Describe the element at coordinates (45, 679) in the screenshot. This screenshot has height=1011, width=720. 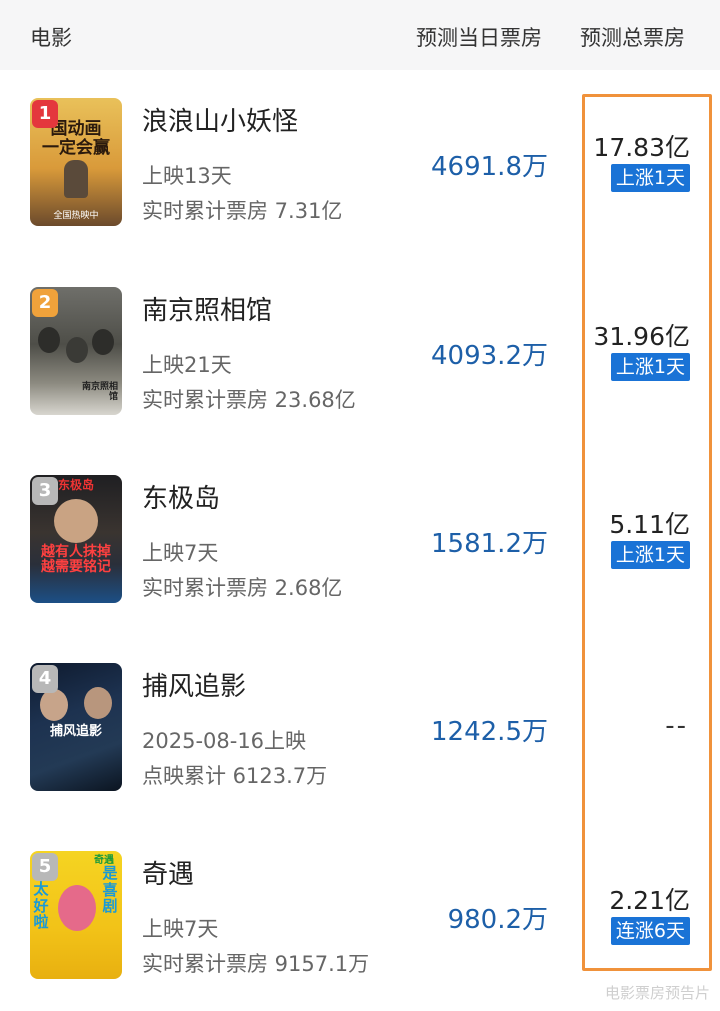
I see `rank-badge: 4` at that location.